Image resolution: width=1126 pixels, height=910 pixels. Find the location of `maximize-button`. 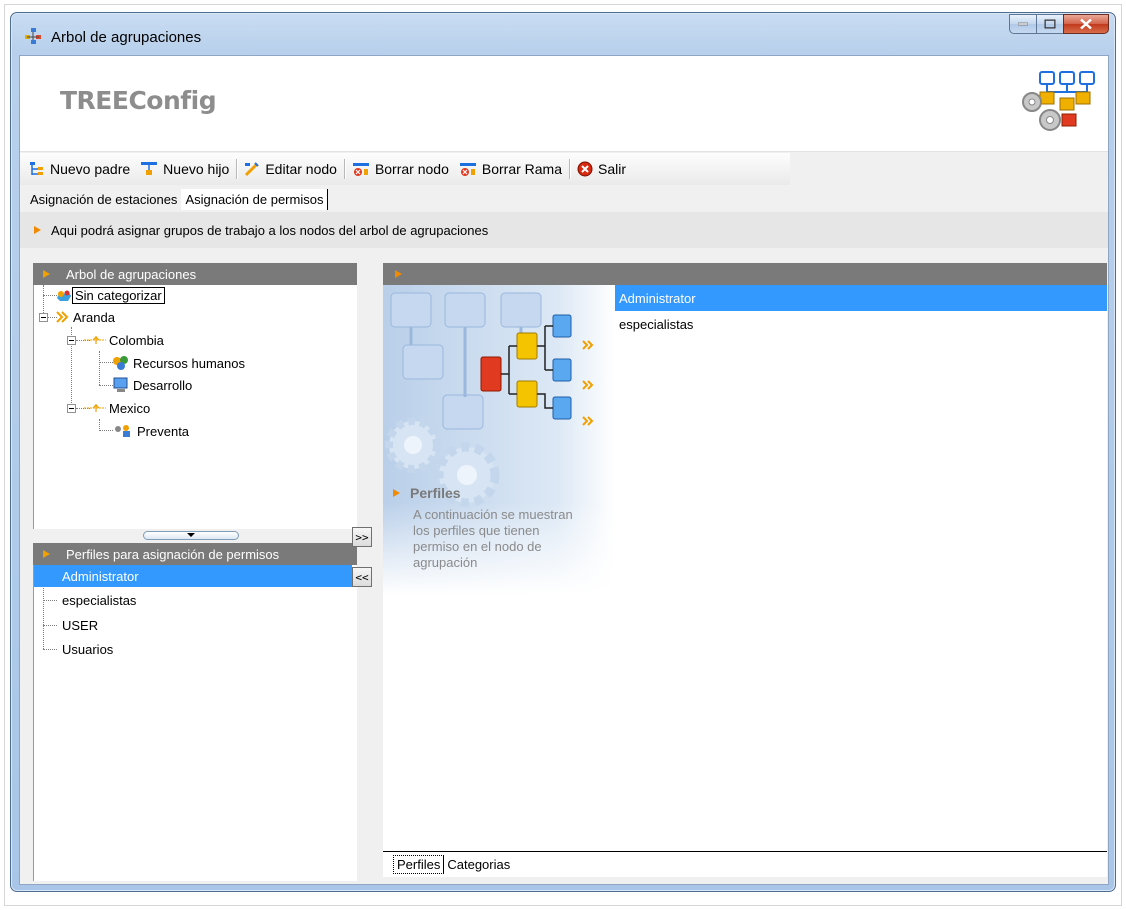

maximize-button is located at coordinates (1049, 24).